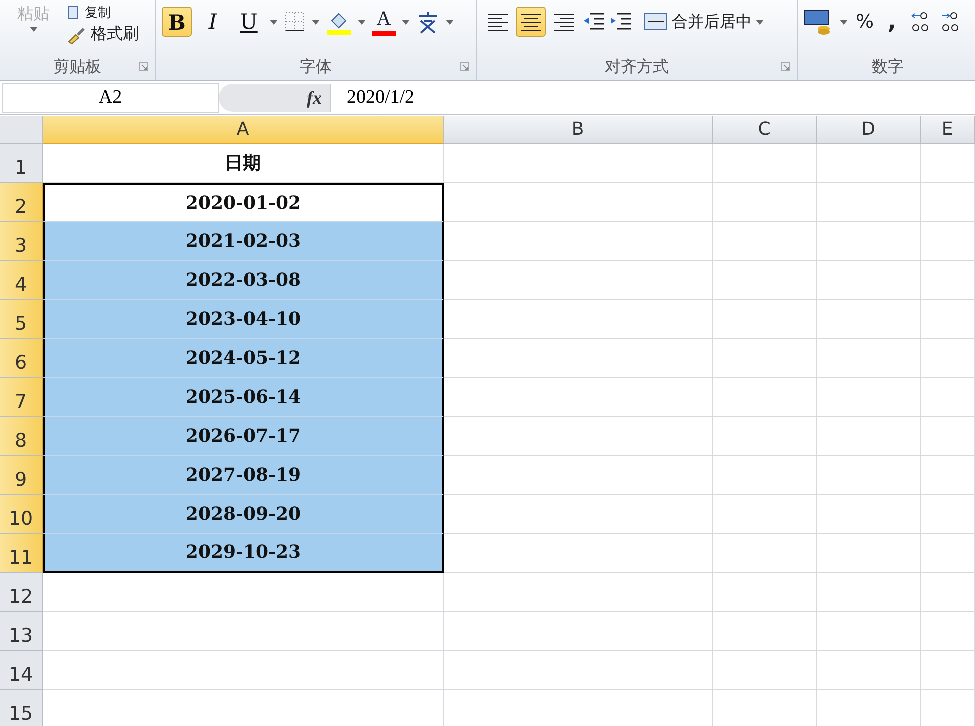 The image size is (975, 726). I want to click on align-button, so click(531, 22).